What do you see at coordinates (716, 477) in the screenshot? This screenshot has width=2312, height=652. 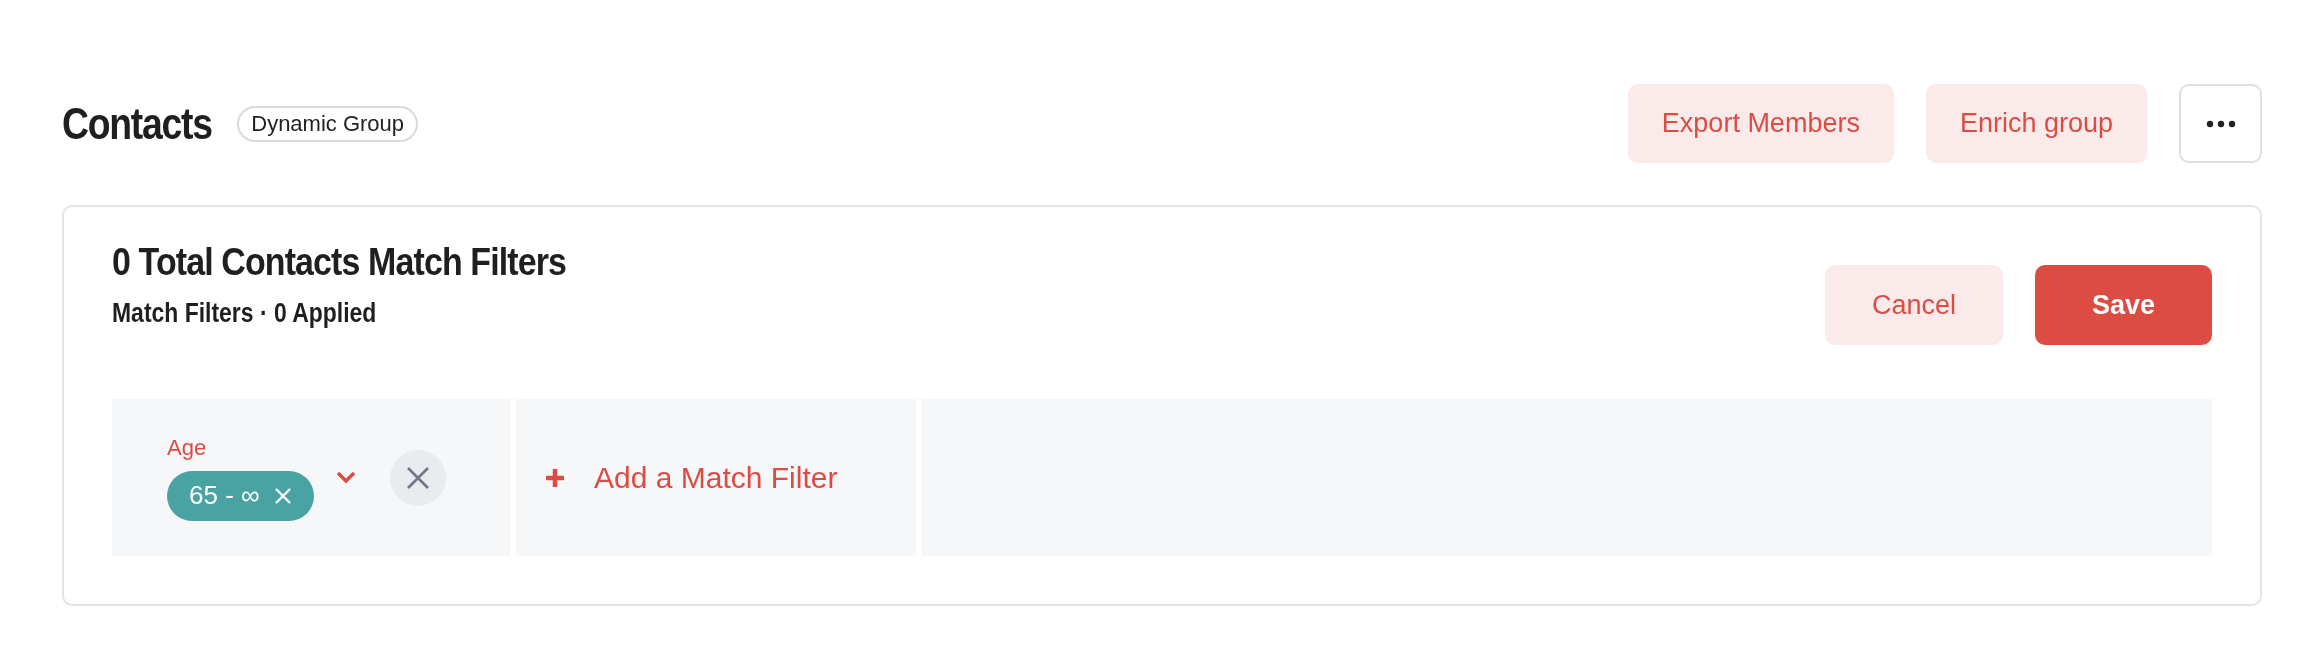 I see `add-filter-button: Add a Match Filter` at bounding box center [716, 477].